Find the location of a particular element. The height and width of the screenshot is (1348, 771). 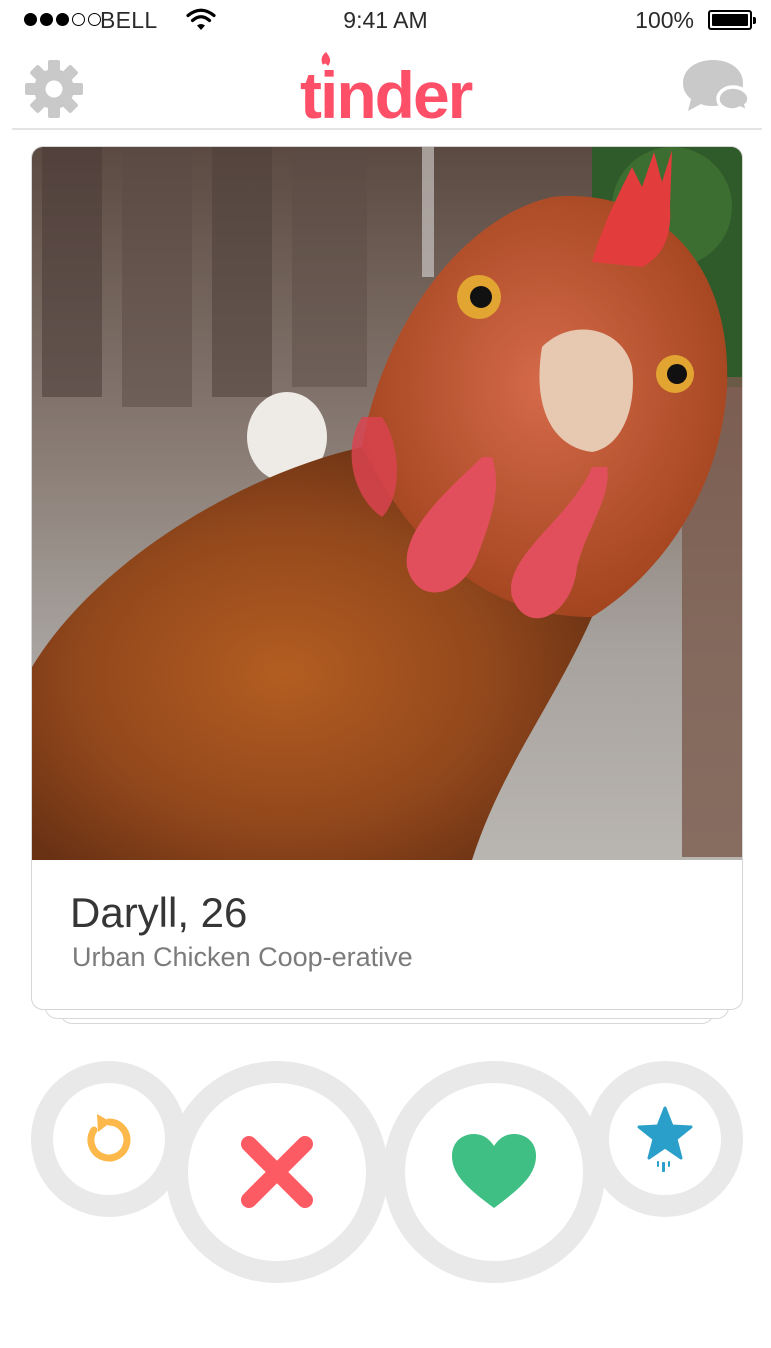

like-button is located at coordinates (494, 1172).